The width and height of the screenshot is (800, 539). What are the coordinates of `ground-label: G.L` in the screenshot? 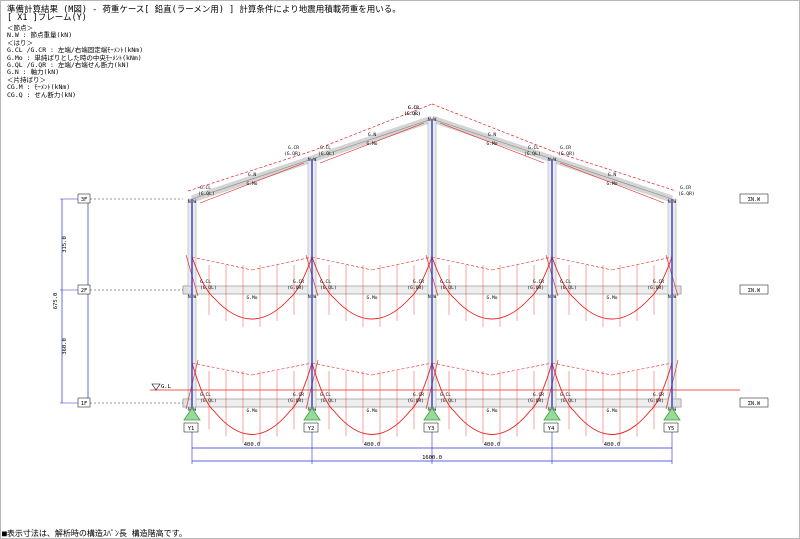 It's located at (166, 387).